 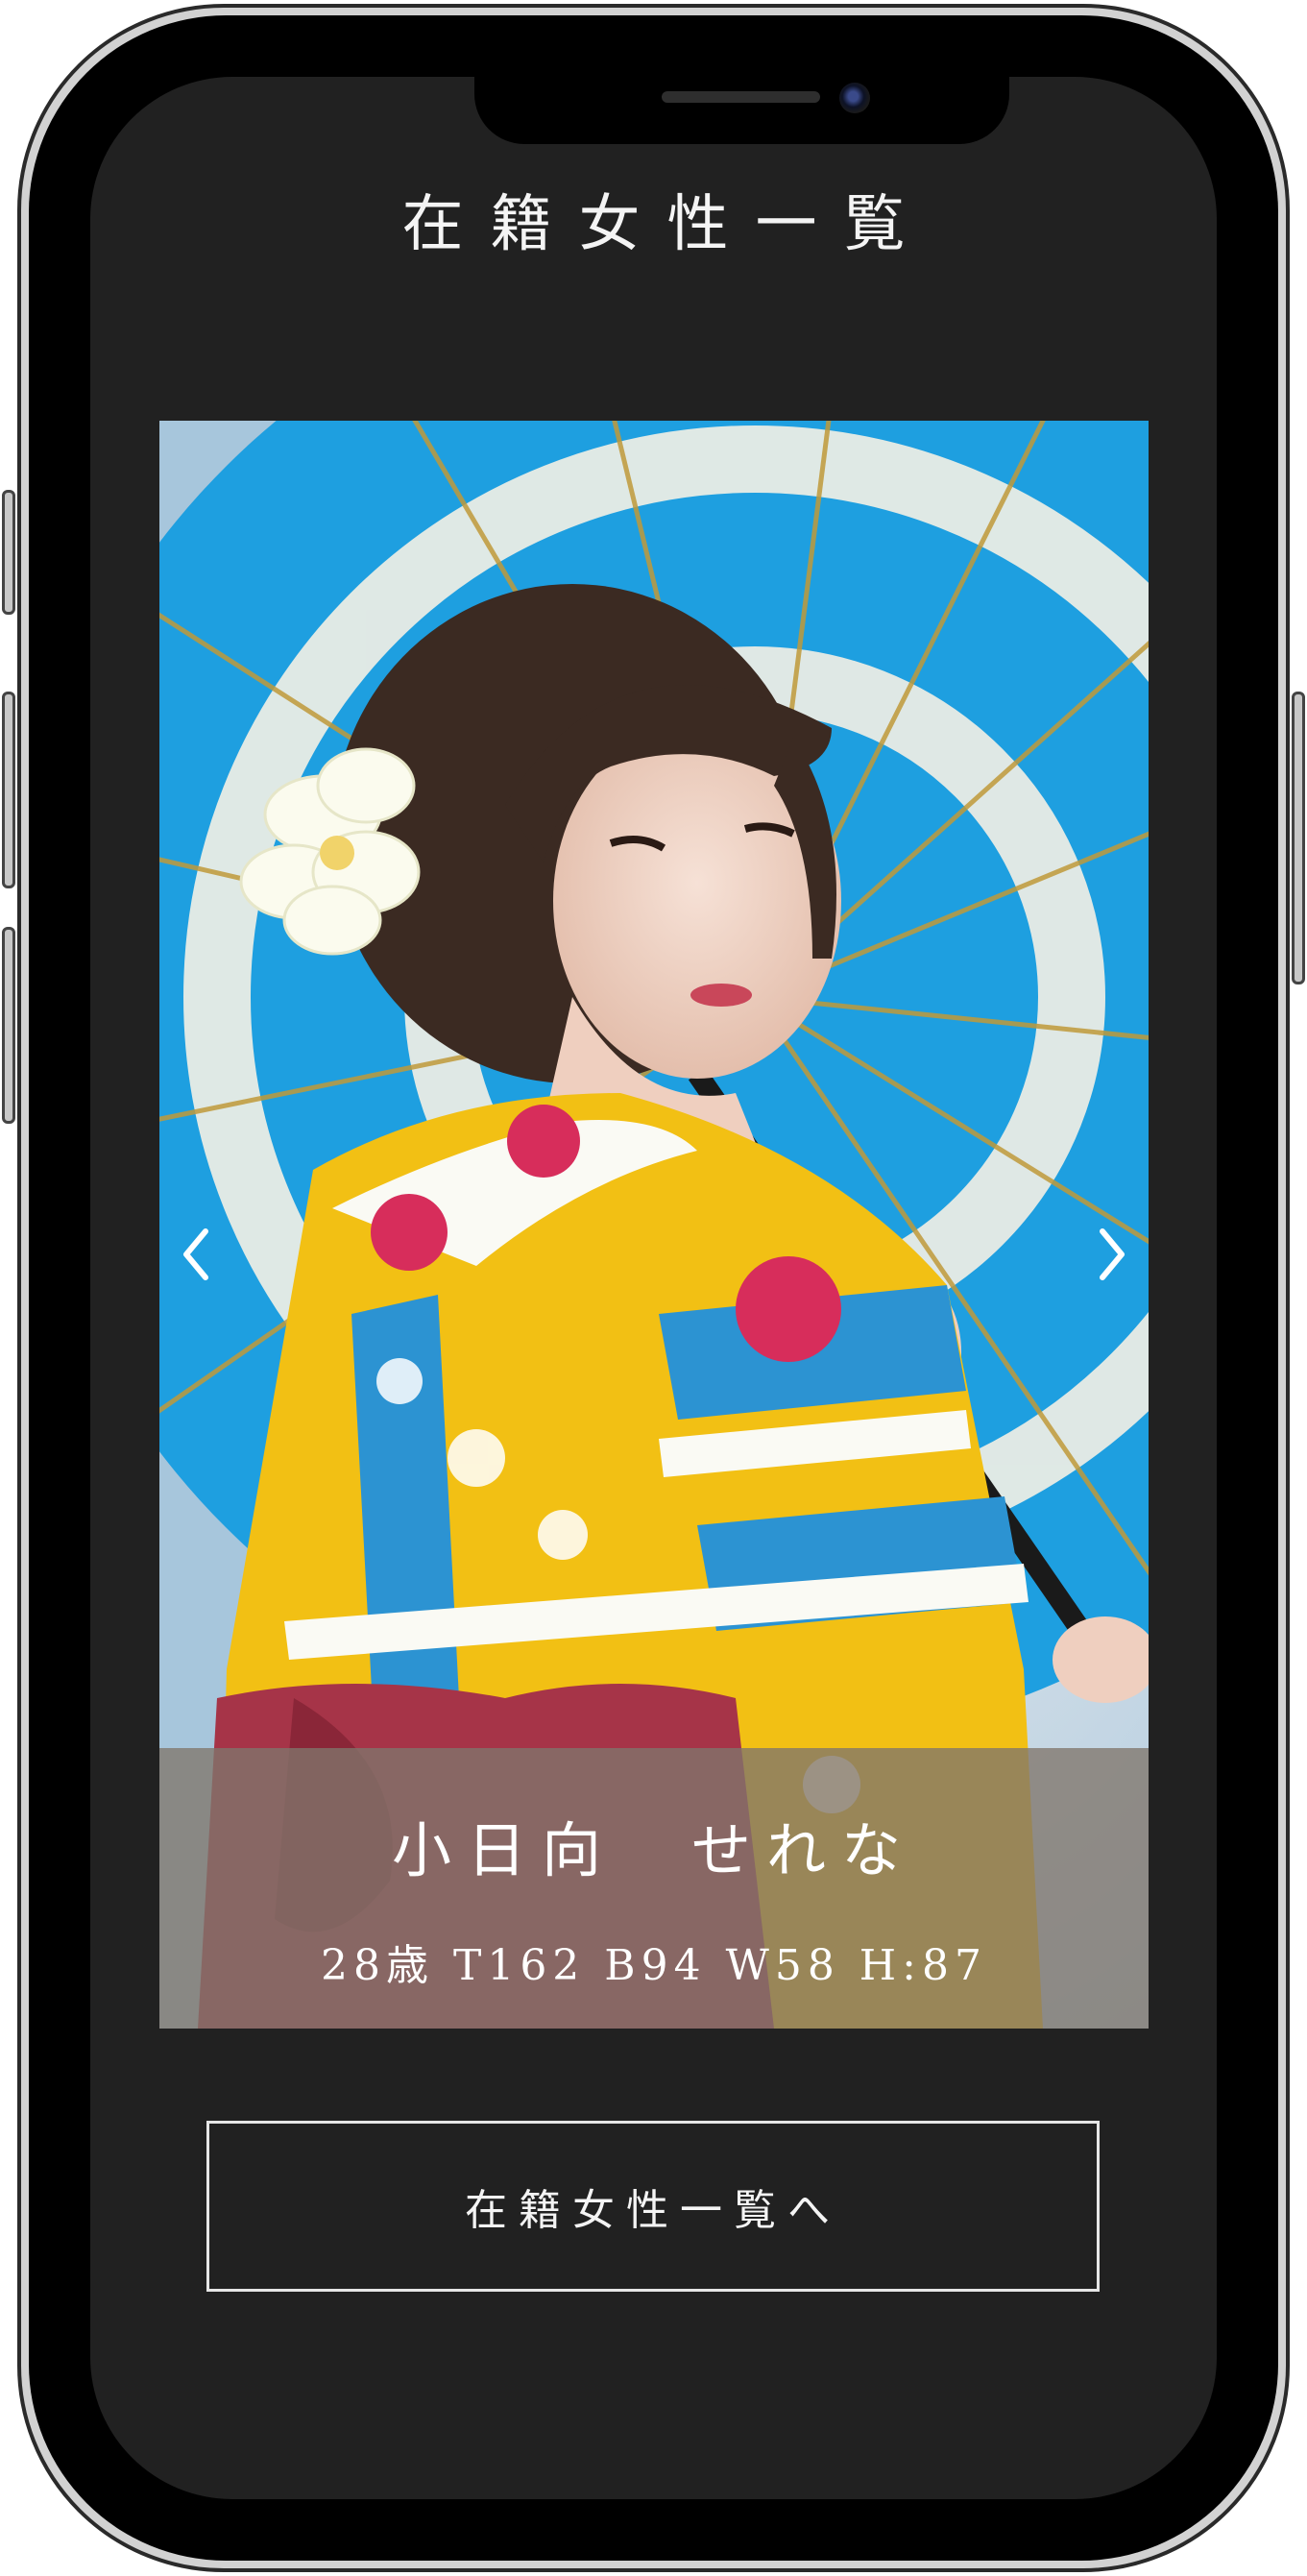 I want to click on slider-next-button, so click(x=1112, y=1254).